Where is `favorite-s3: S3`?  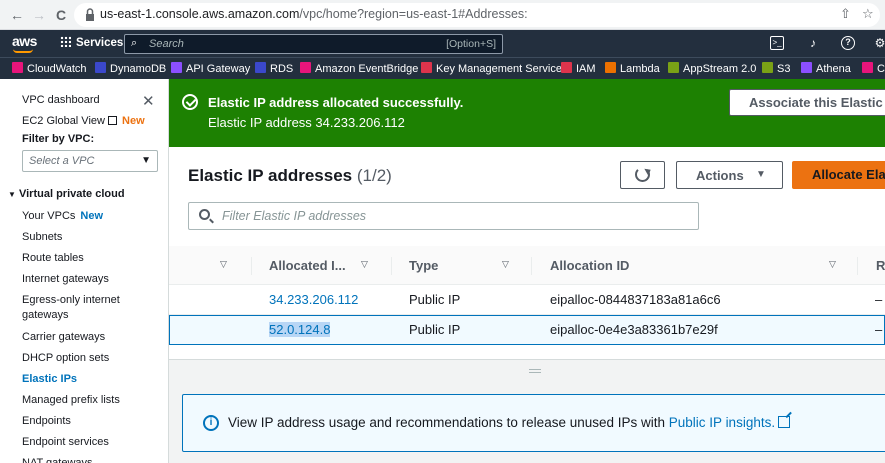 favorite-s3: S3 is located at coordinates (776, 68).